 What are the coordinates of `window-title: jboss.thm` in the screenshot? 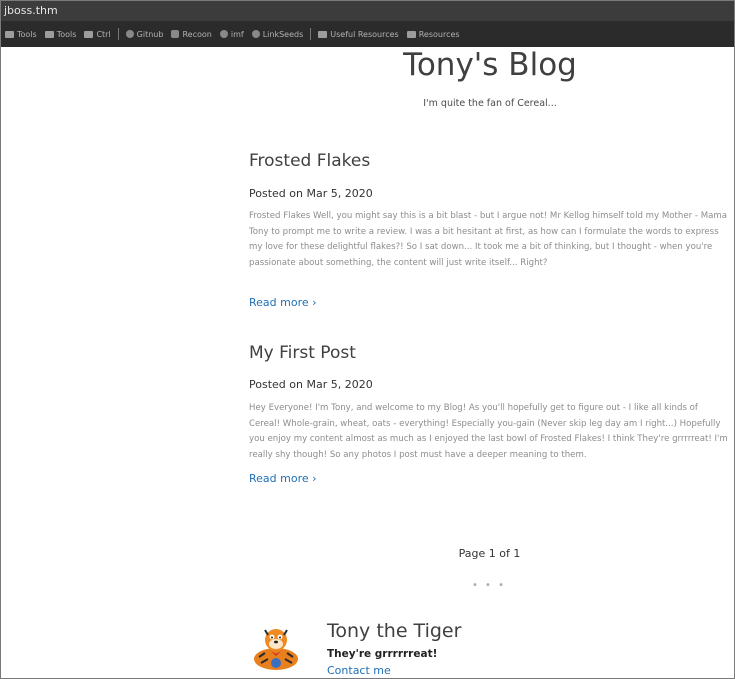 It's located at (31, 10).